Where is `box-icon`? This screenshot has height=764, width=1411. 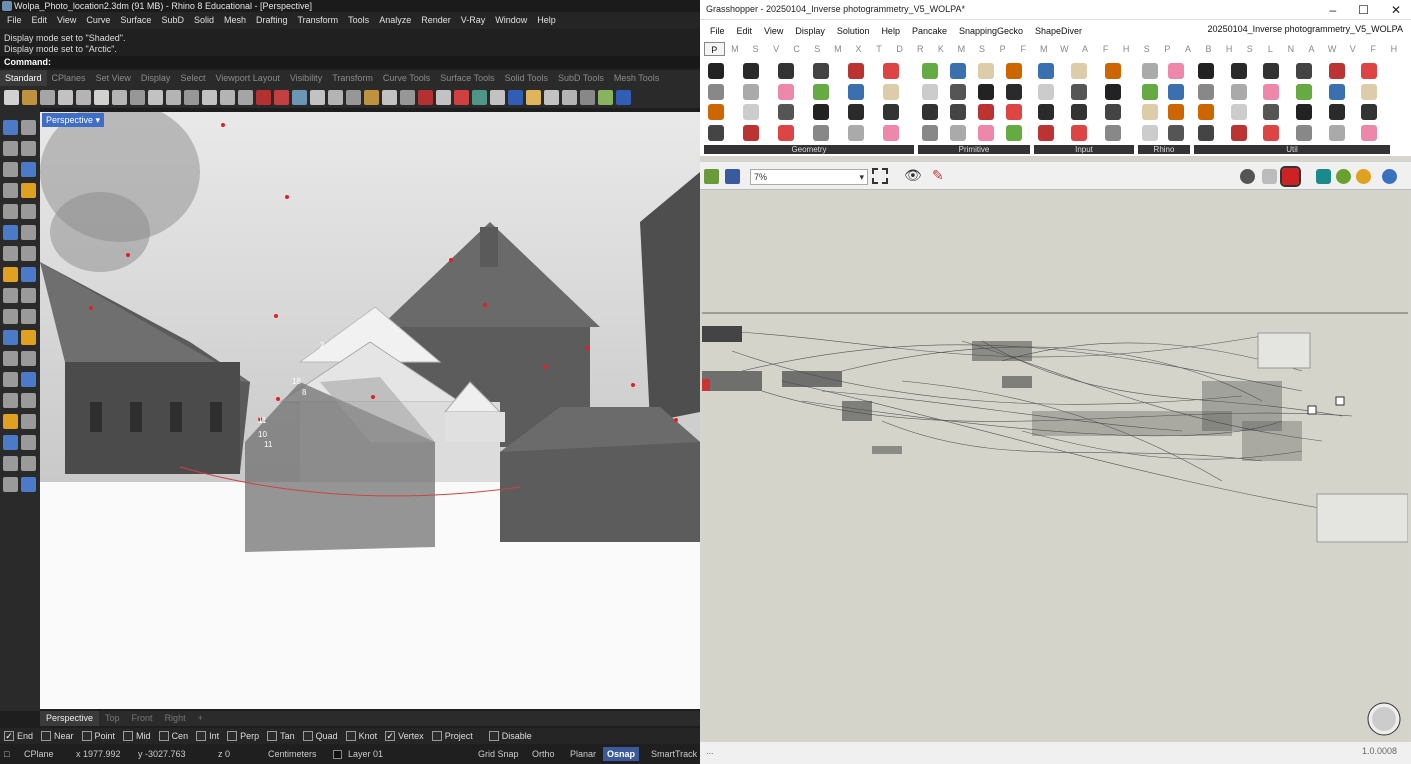 box-icon is located at coordinates (10, 253).